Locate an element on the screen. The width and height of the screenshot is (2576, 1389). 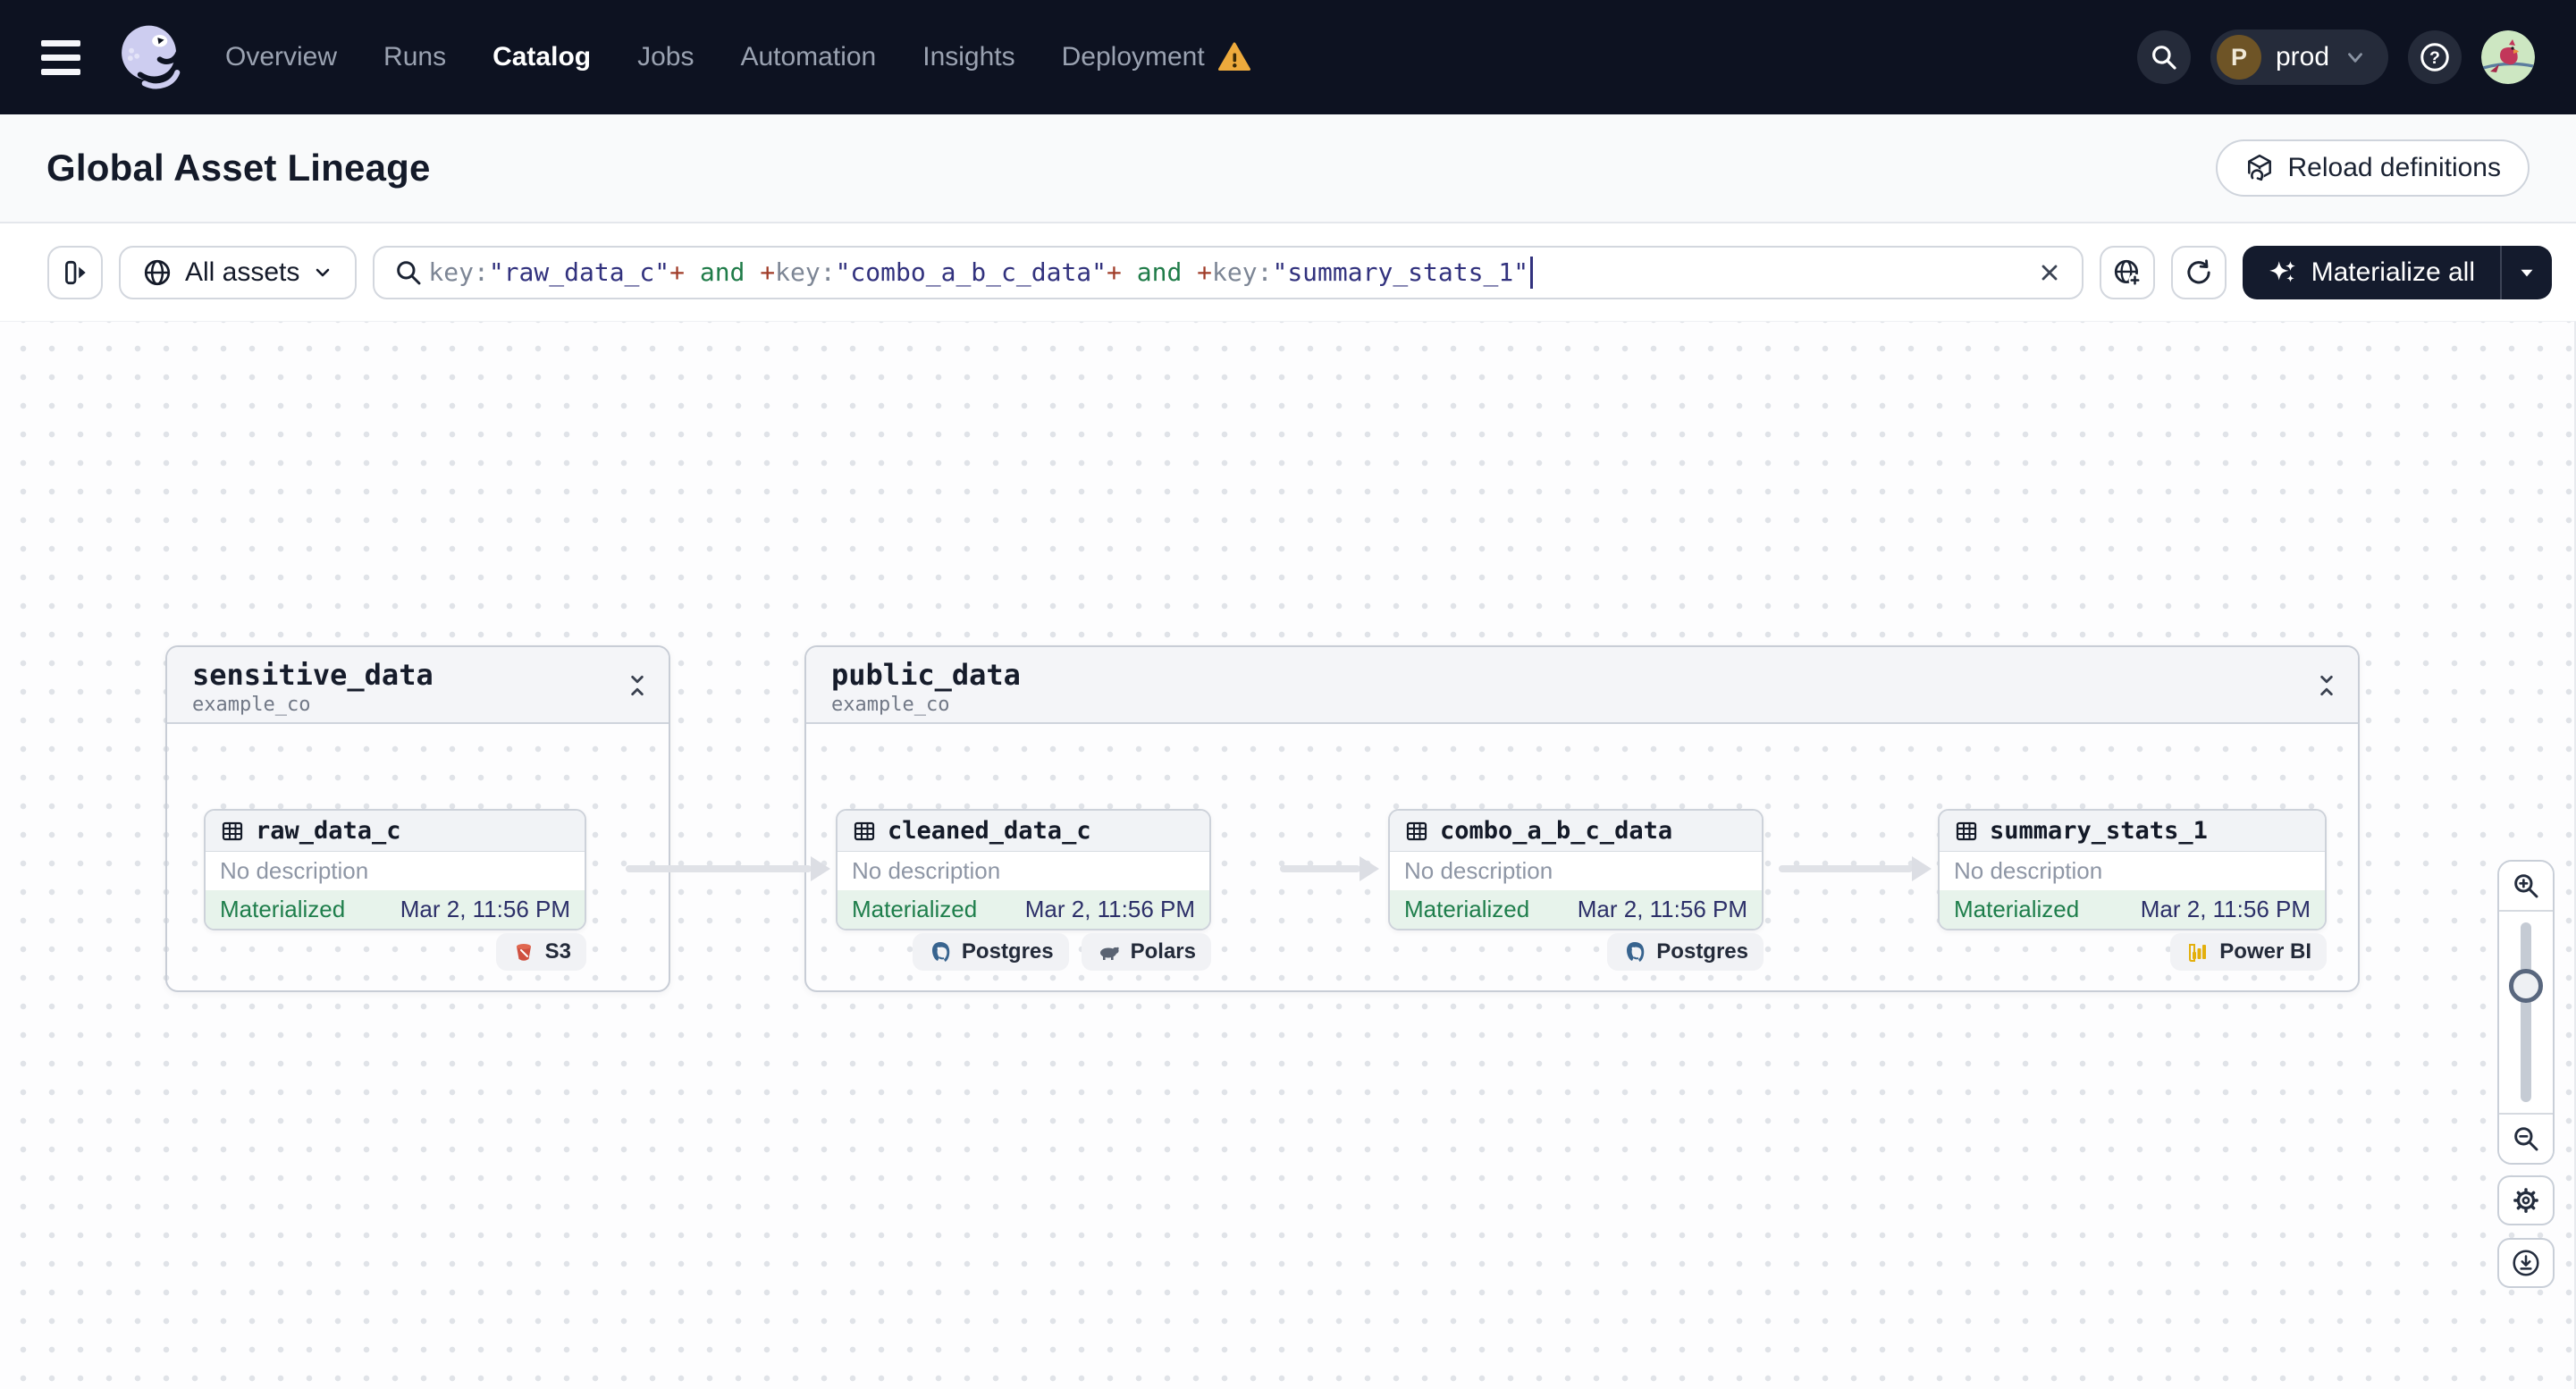
close-icon is located at coordinates (2049, 272).